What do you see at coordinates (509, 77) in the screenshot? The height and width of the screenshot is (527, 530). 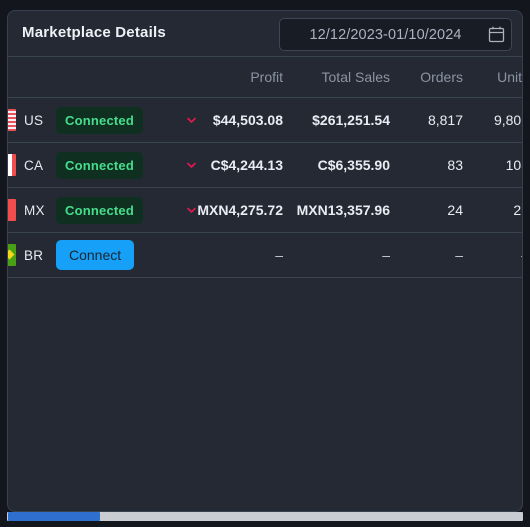 I see `column-header-units: Units` at bounding box center [509, 77].